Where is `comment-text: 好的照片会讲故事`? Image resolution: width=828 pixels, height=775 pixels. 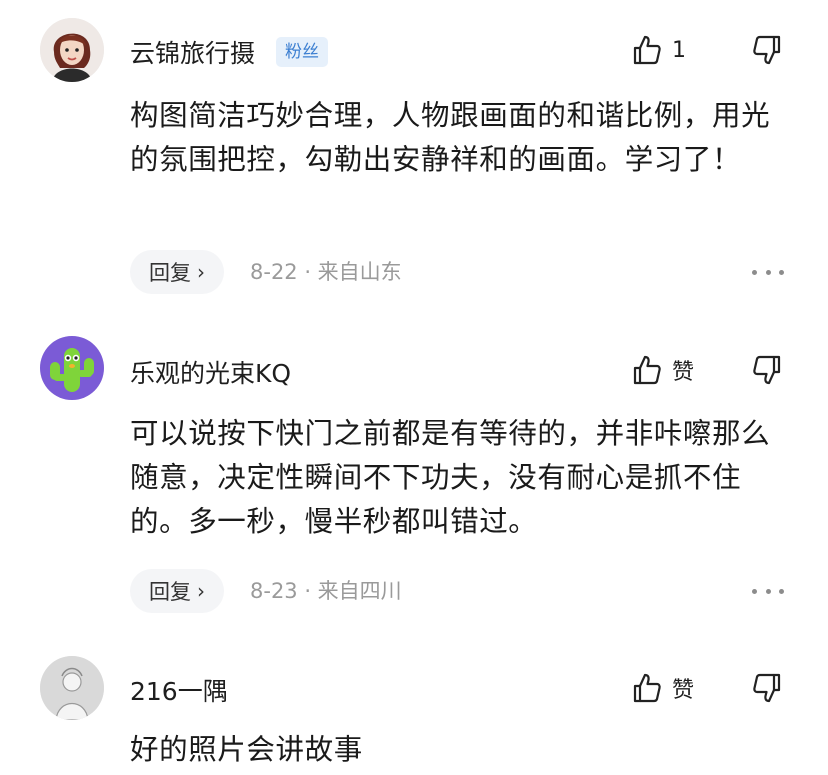
comment-text: 好的照片会讲故事 is located at coordinates (246, 749).